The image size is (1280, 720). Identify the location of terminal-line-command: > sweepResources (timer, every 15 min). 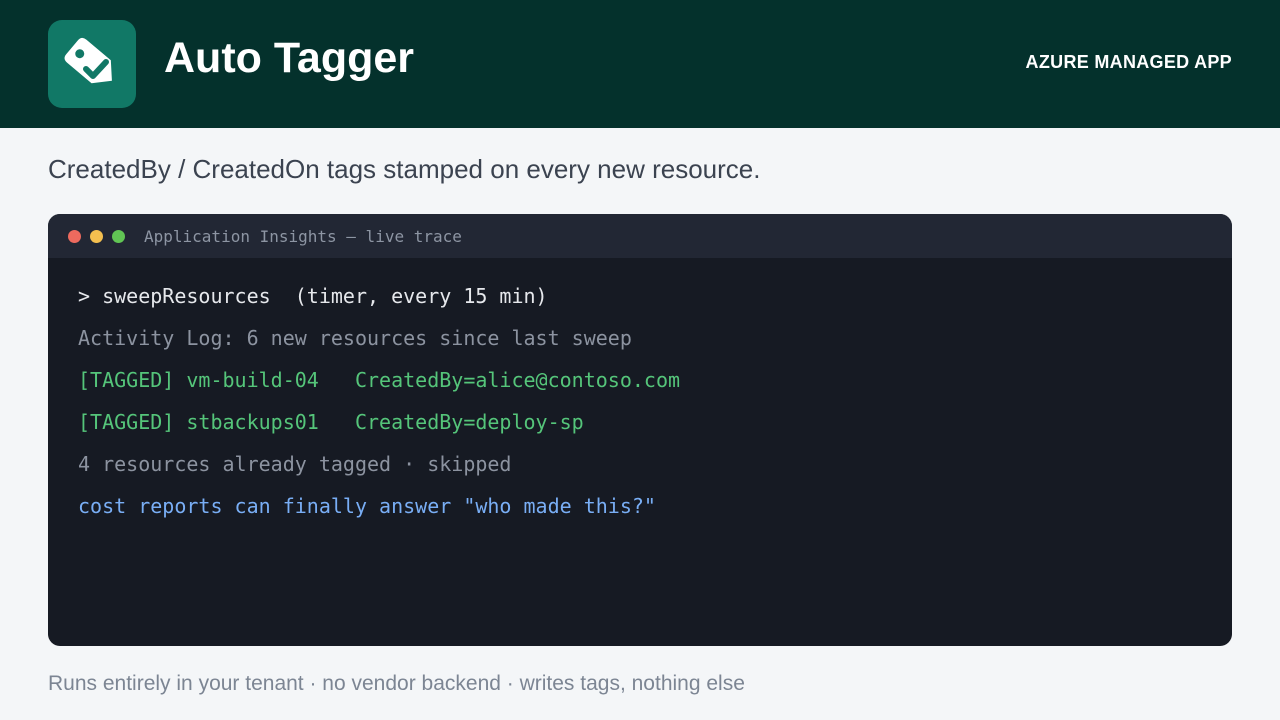
(313, 296).